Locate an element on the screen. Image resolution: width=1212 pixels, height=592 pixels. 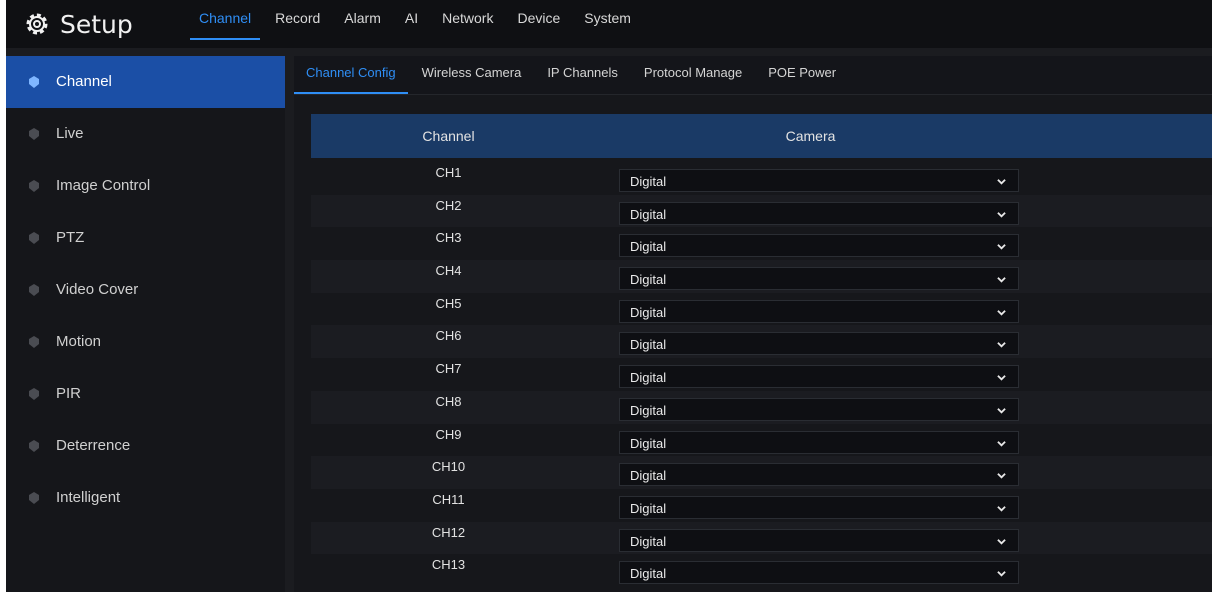
main-tab-system: System is located at coordinates (607, 20).